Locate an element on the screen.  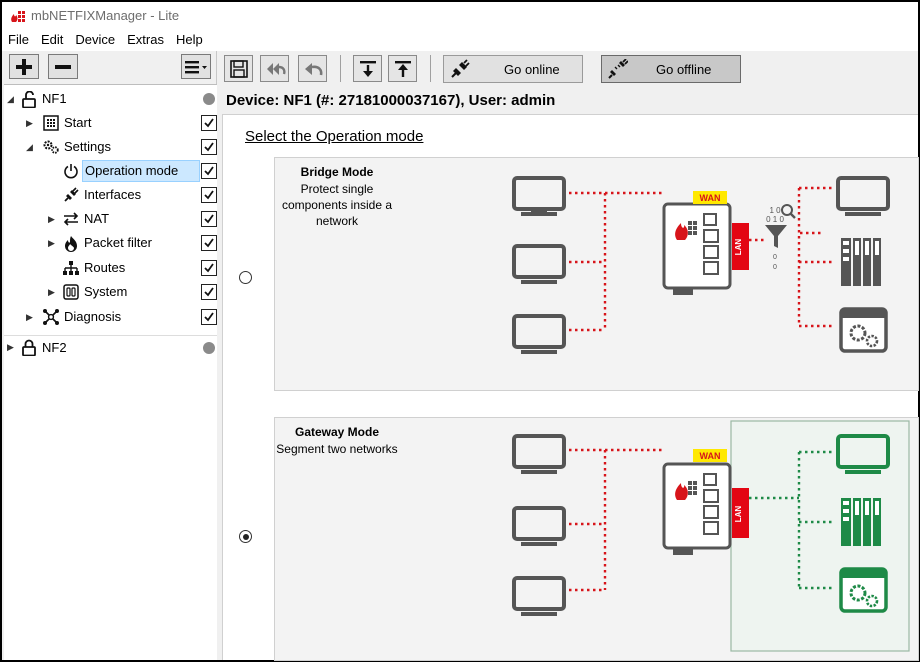
undo-all-button is located at coordinates (274, 68).